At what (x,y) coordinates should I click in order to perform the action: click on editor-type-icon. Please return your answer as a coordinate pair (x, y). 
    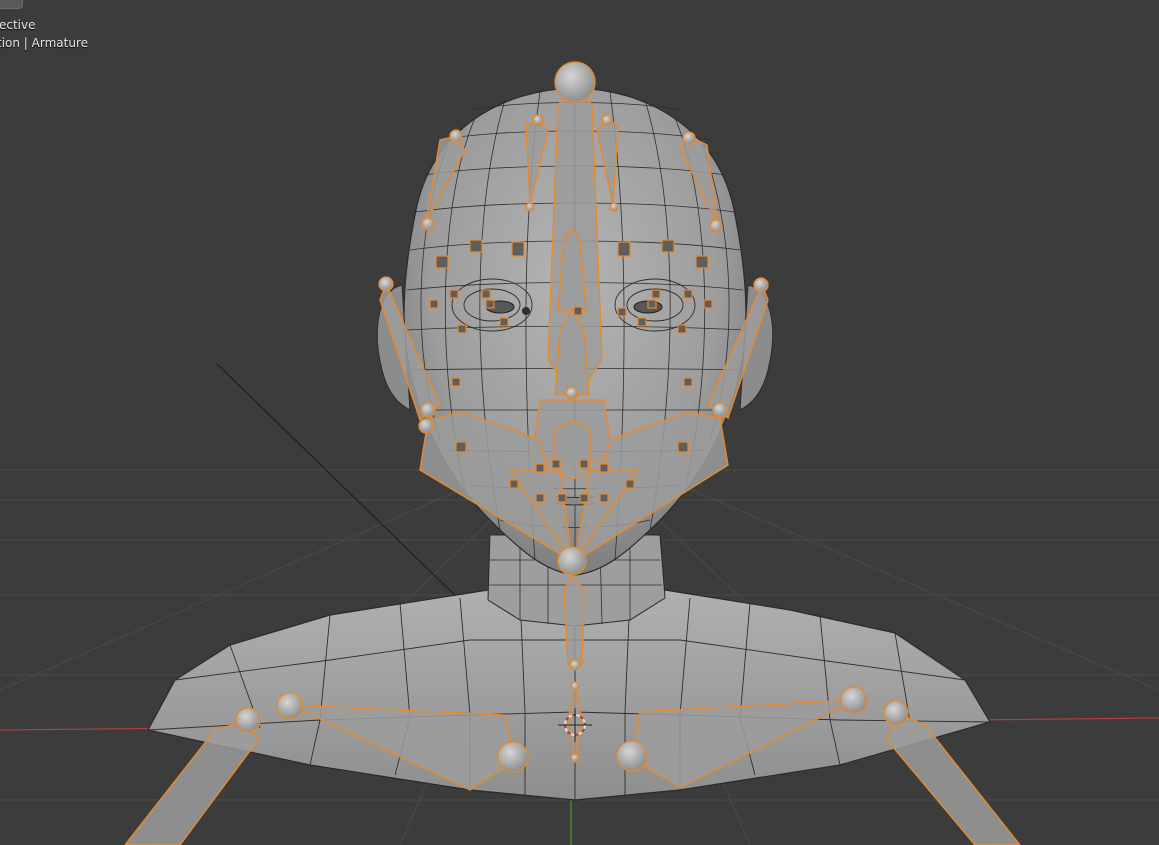
    Looking at the image, I should click on (11, 4).